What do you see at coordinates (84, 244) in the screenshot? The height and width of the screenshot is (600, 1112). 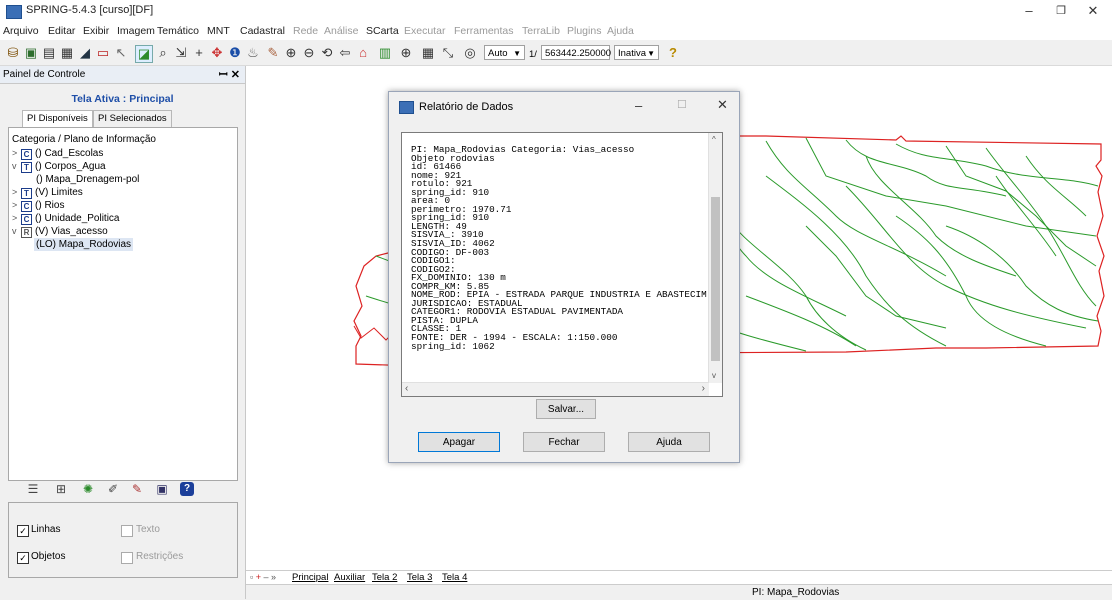 I see `tree-item-mapa-rodovias: (LO) Mapa_Rodovias` at bounding box center [84, 244].